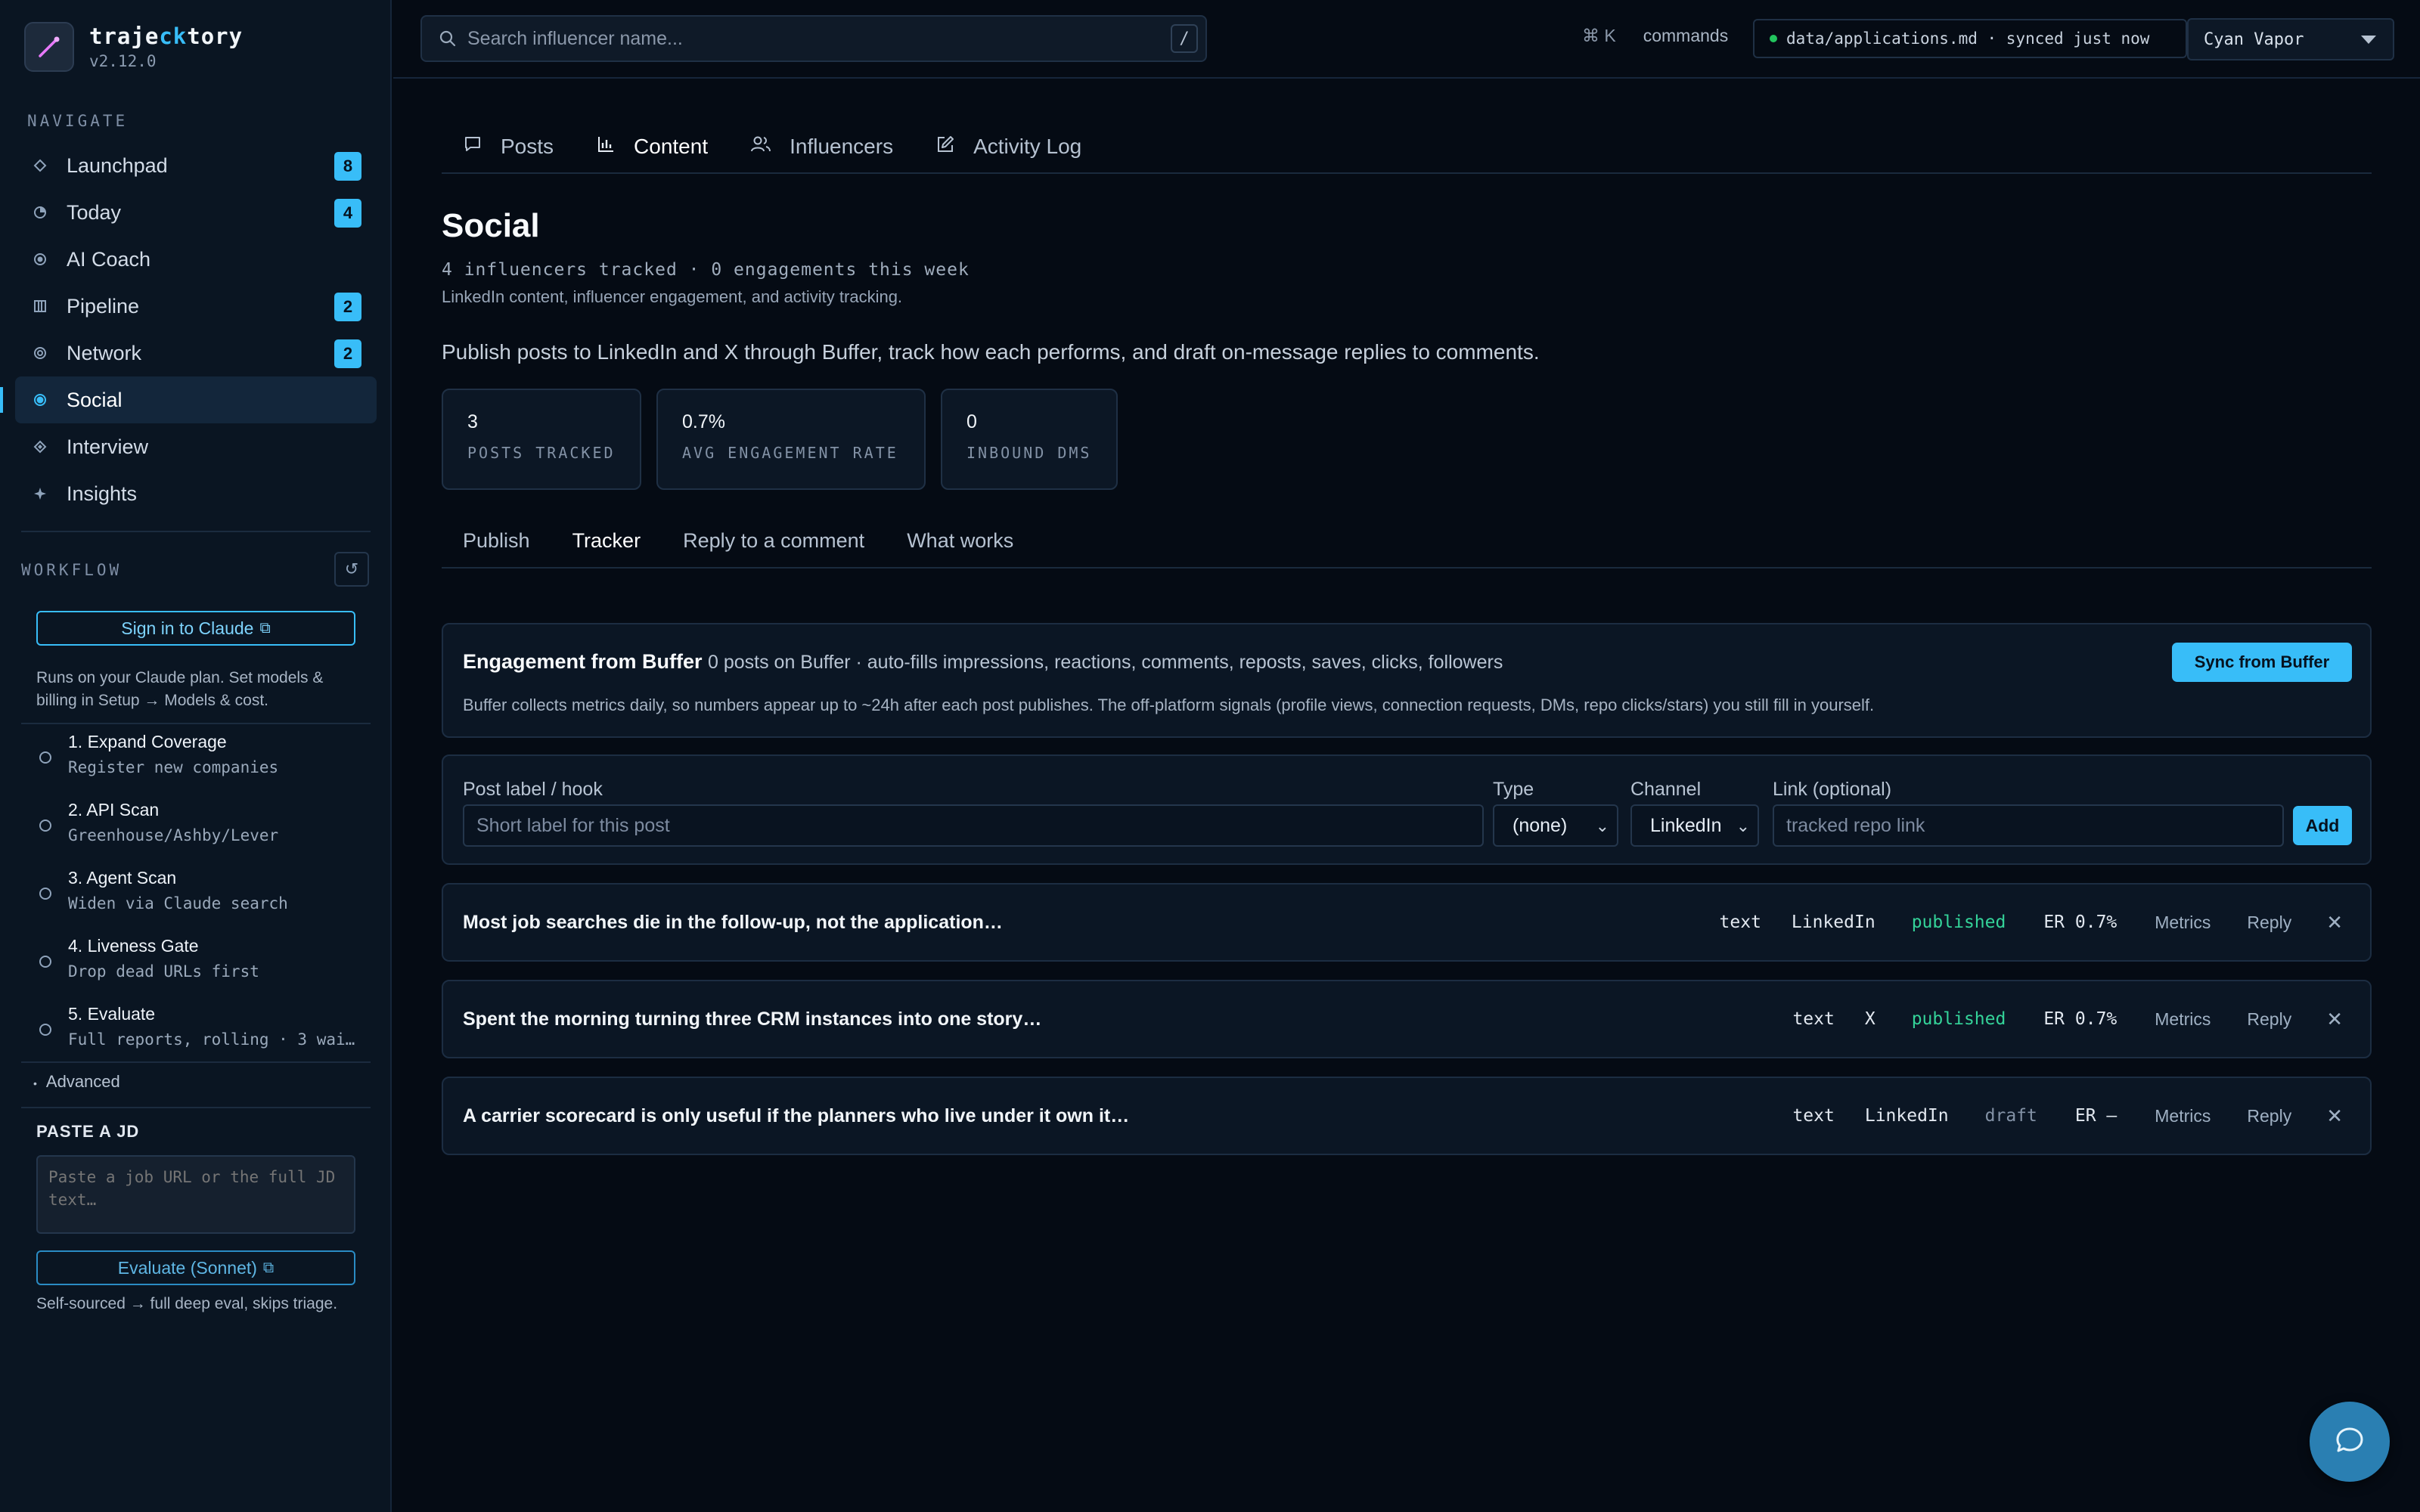 This screenshot has height=1512, width=2420. Describe the element at coordinates (187, 628) in the screenshot. I see `button-label: Sign in to Claude` at that location.